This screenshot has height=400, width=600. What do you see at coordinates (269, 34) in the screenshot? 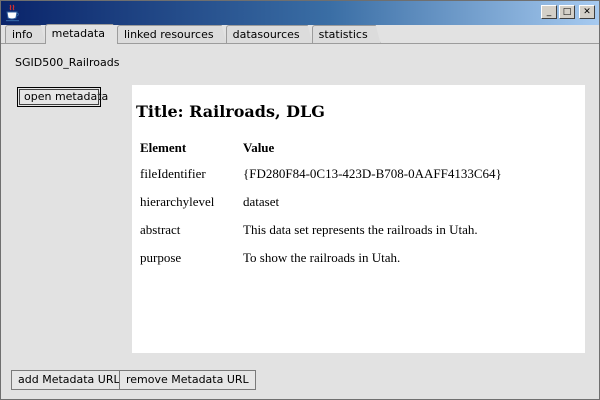
I see `tab-datasources: datasources` at bounding box center [269, 34].